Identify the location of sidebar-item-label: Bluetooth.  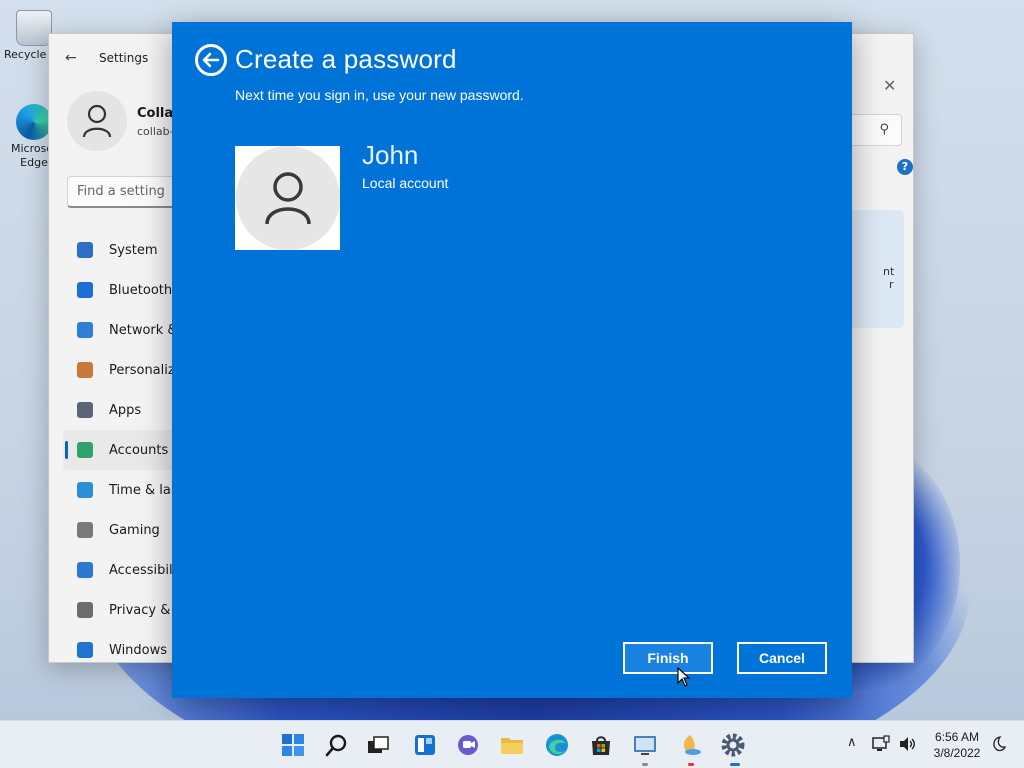
(141, 290).